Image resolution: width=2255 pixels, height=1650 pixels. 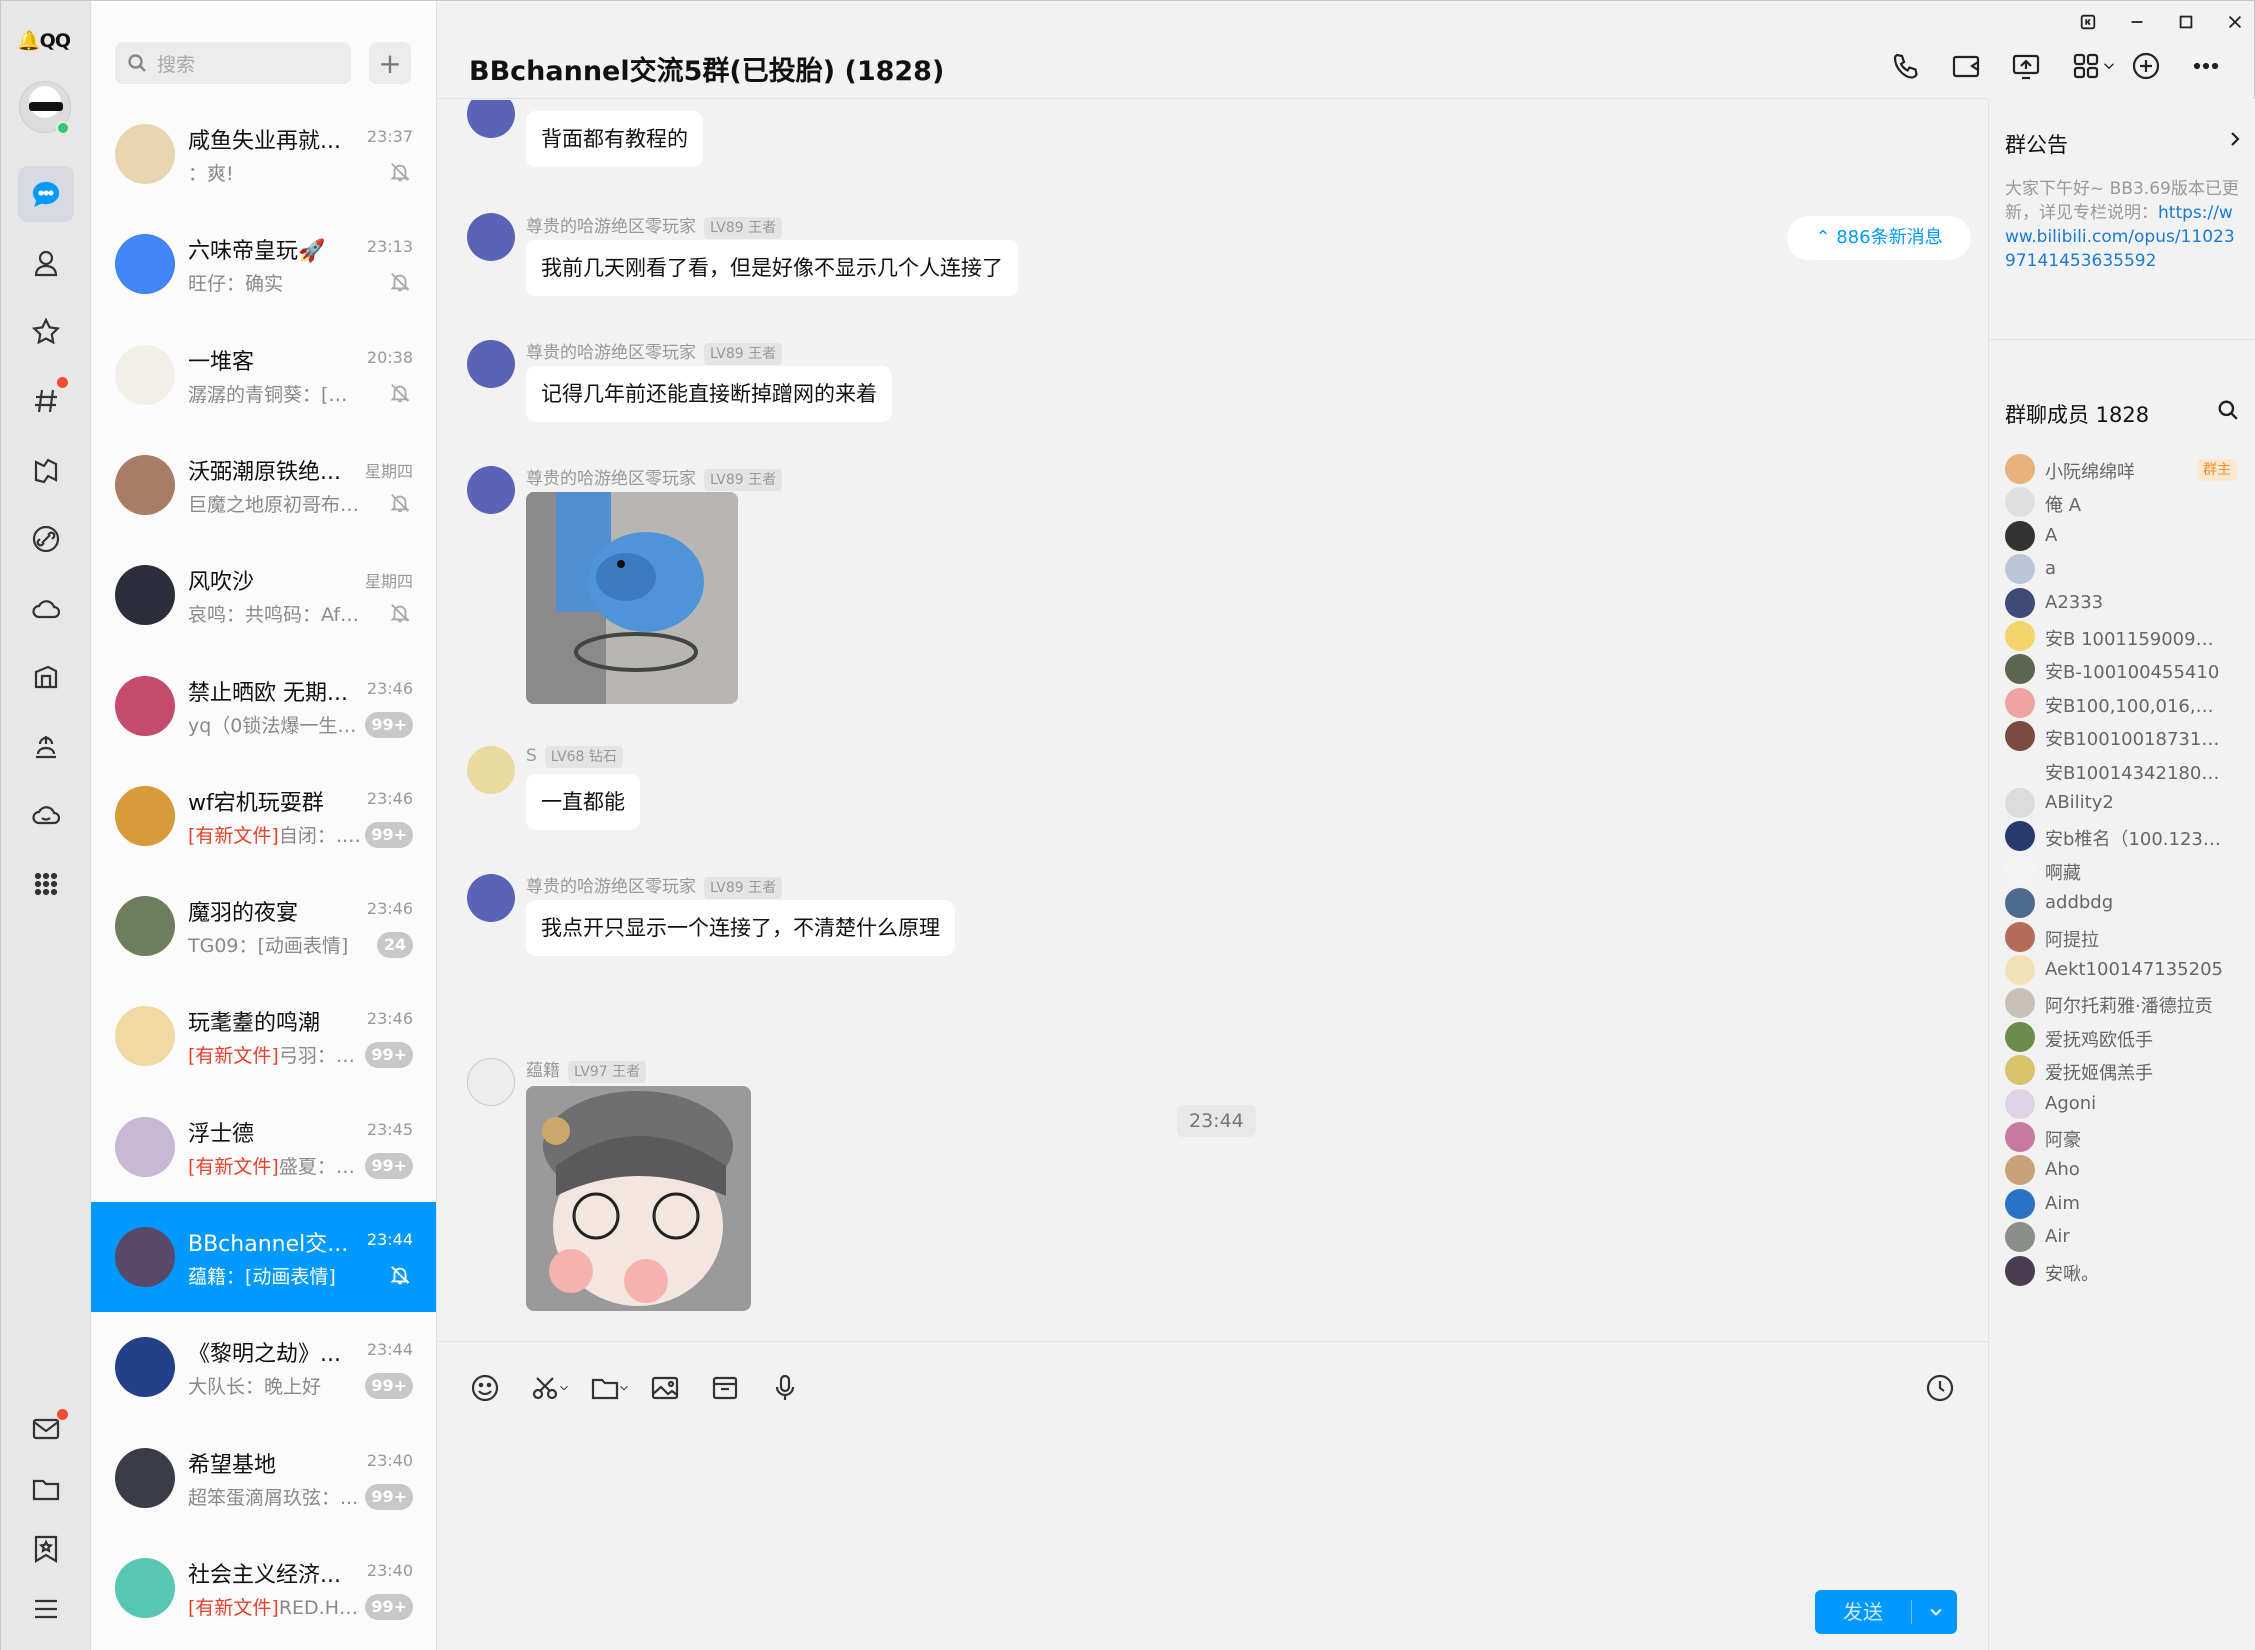 What do you see at coordinates (2146, 66) in the screenshot?
I see `add-member-icon` at bounding box center [2146, 66].